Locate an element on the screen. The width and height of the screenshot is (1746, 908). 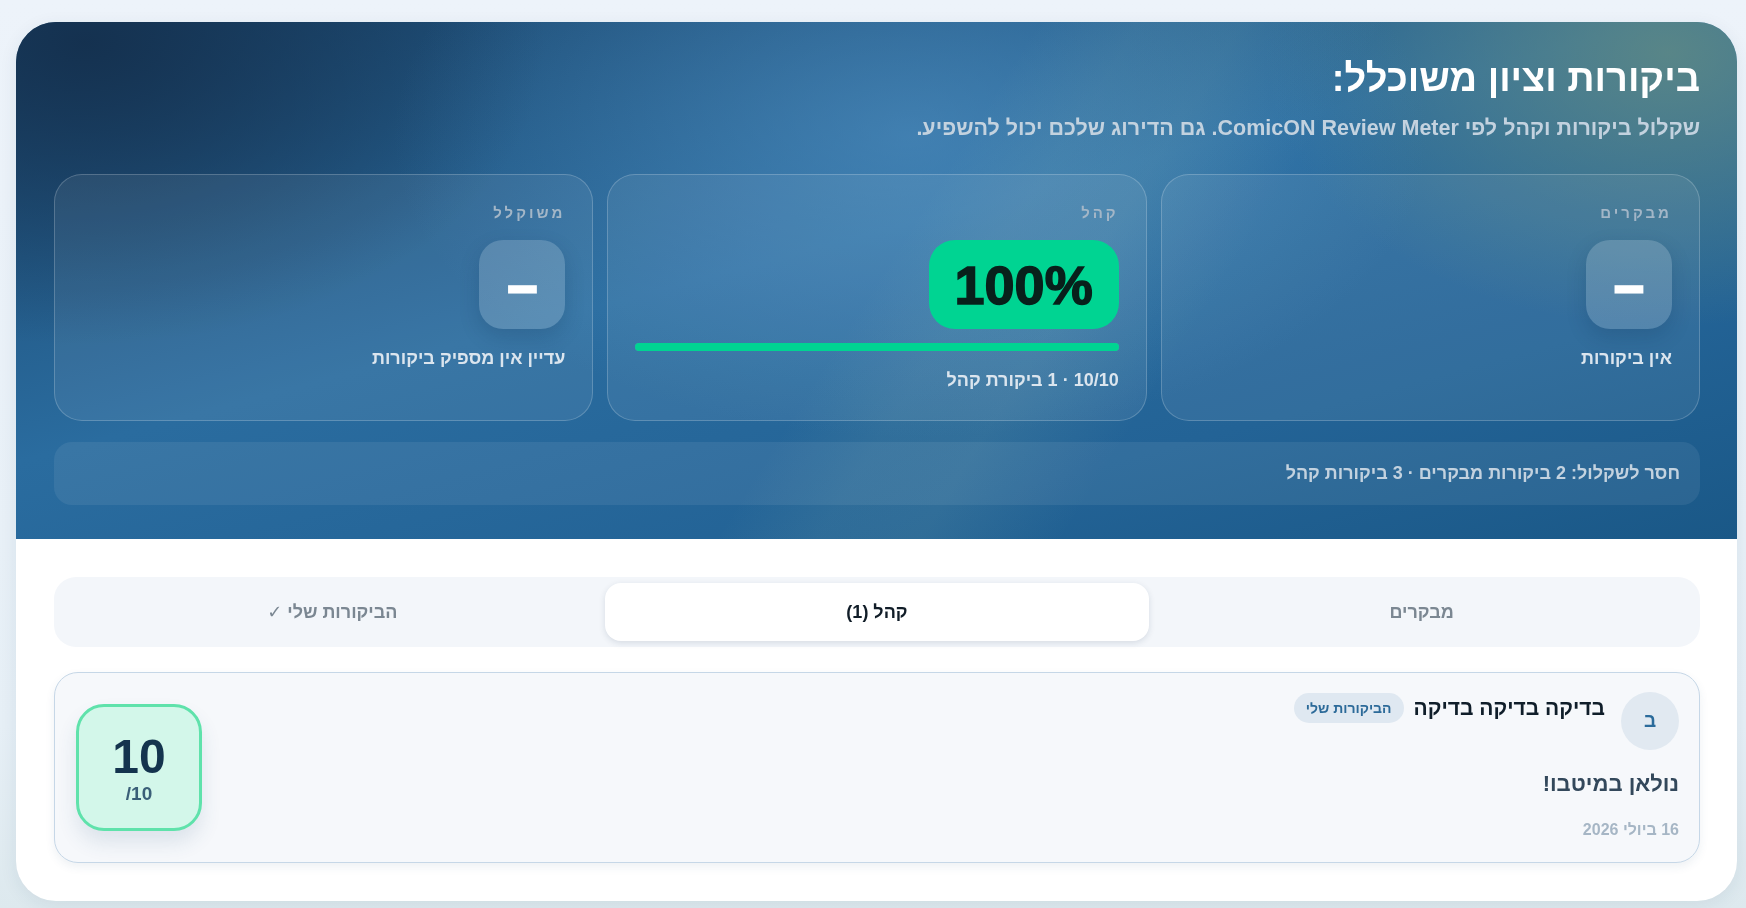
review-date: 16 ביולי 2026 is located at coordinates (1630, 830).